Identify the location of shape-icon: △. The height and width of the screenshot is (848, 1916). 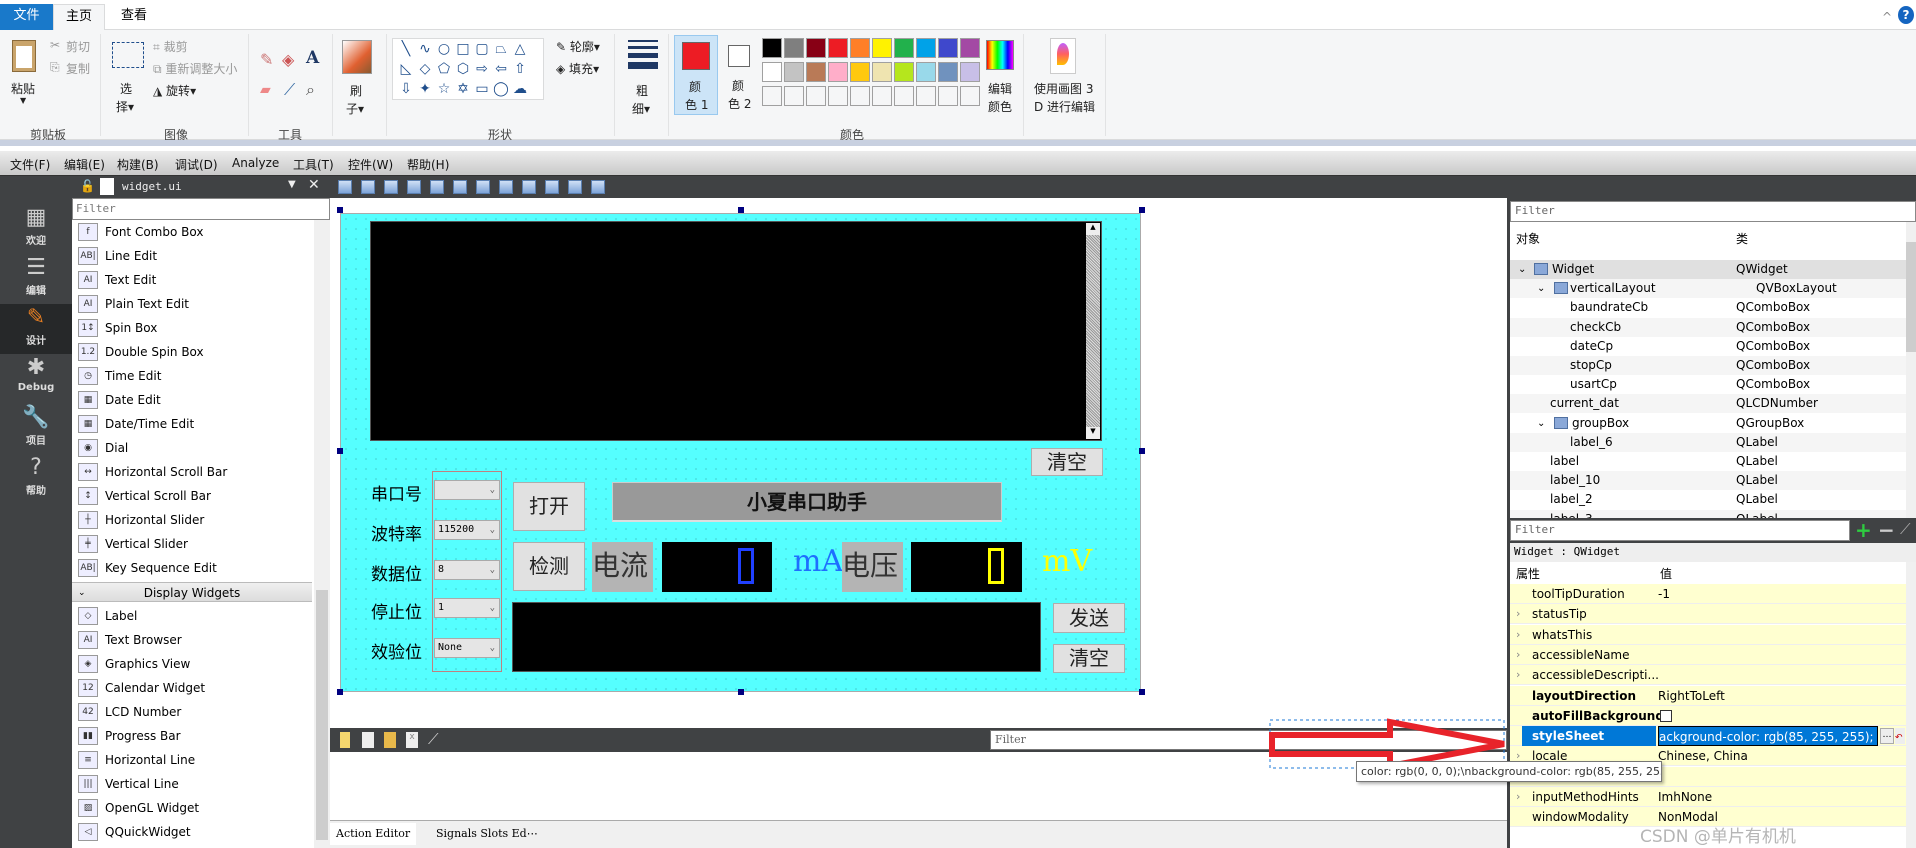
(520, 49).